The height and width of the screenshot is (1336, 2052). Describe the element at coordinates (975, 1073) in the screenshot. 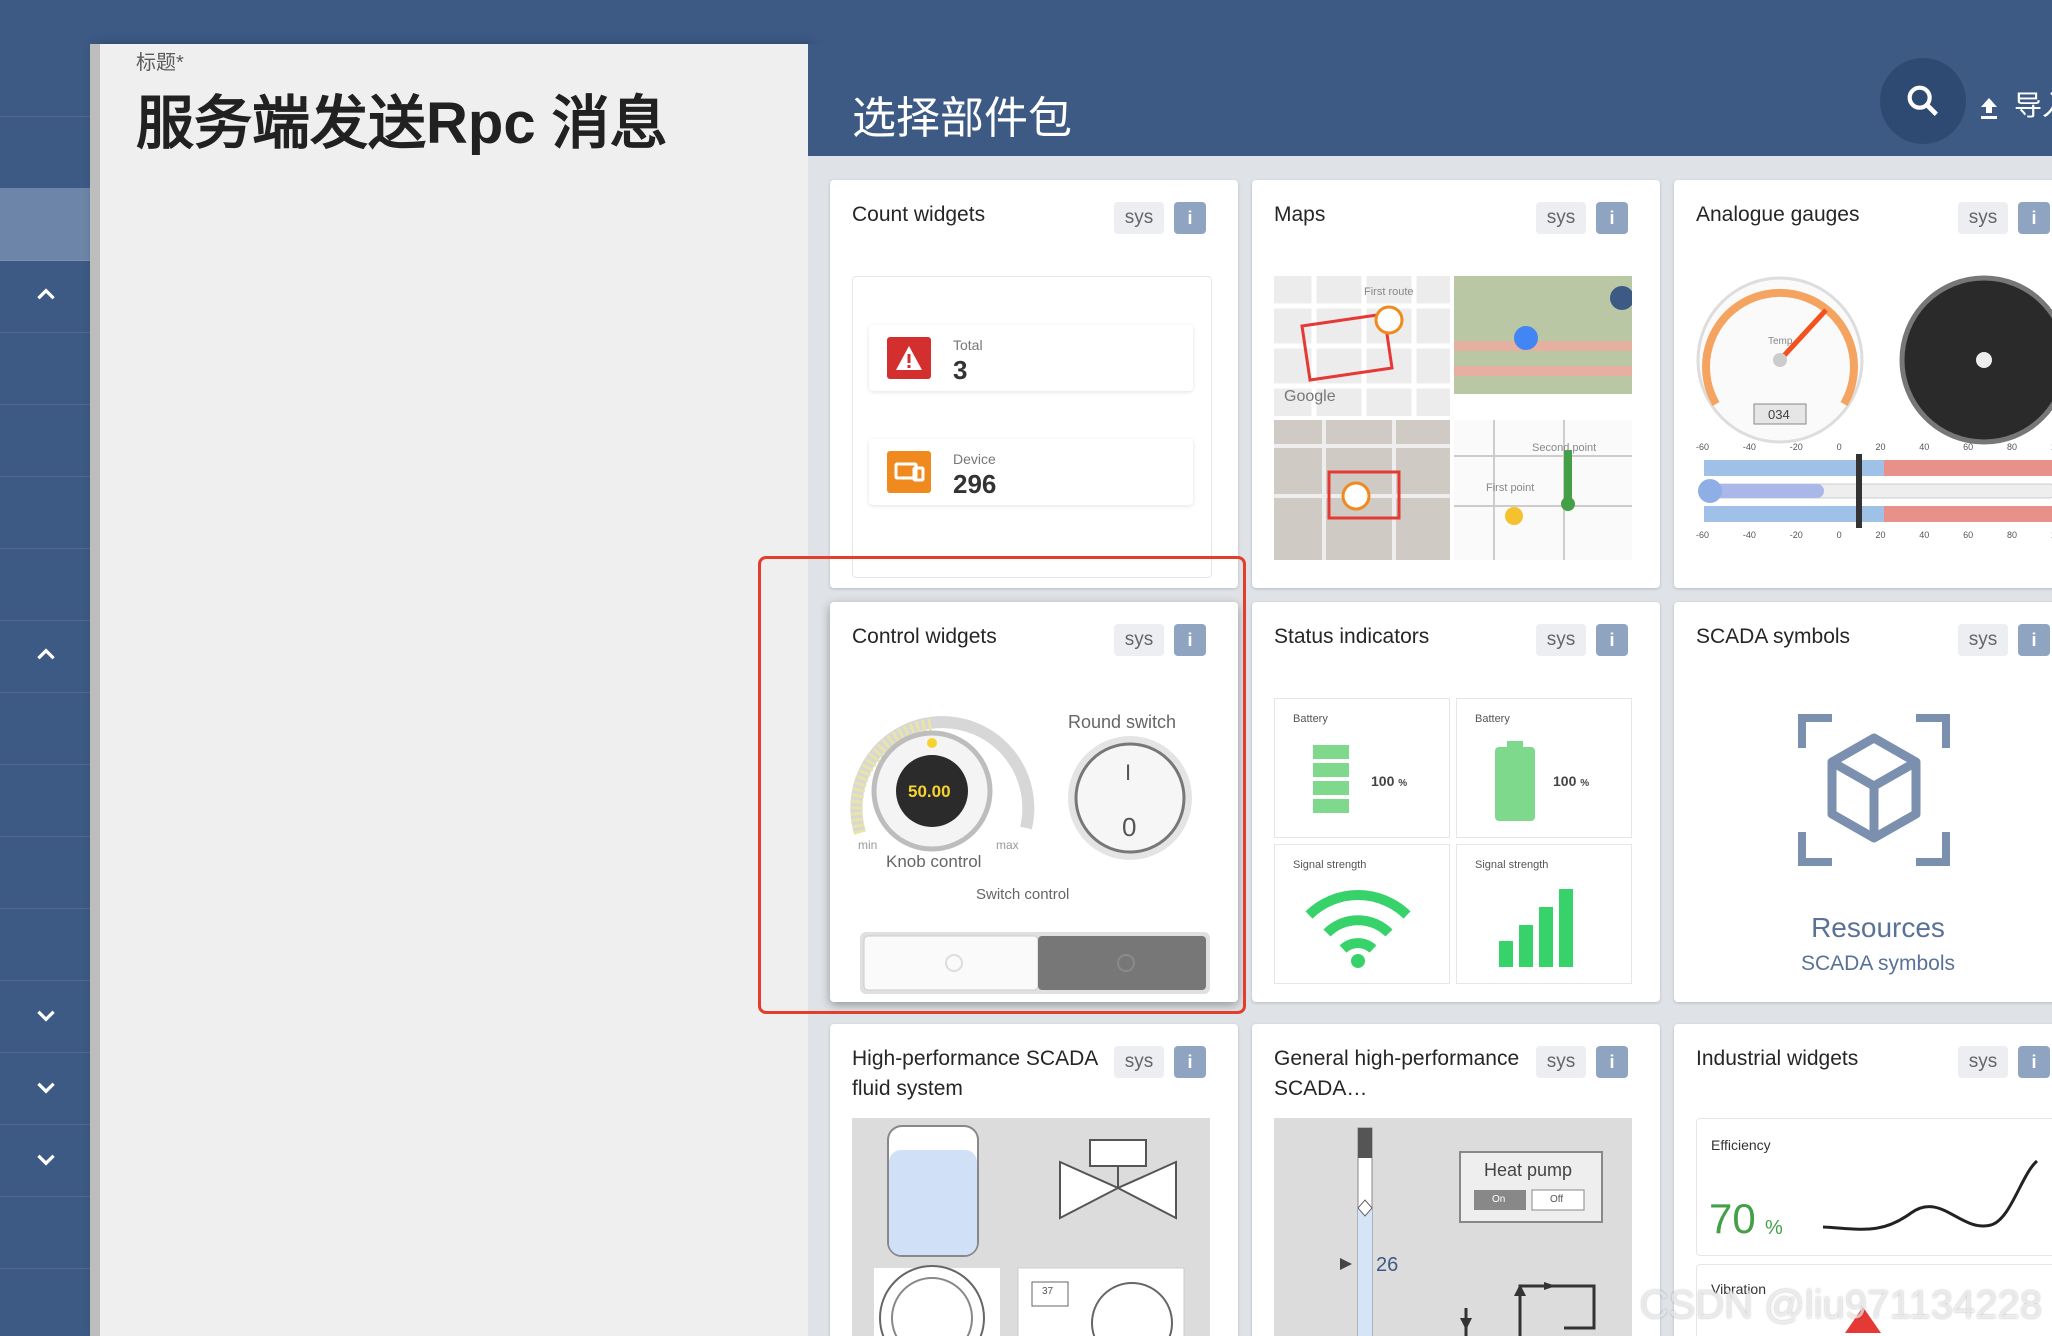

I see `card-title: High-performance SCADA fluid system` at that location.